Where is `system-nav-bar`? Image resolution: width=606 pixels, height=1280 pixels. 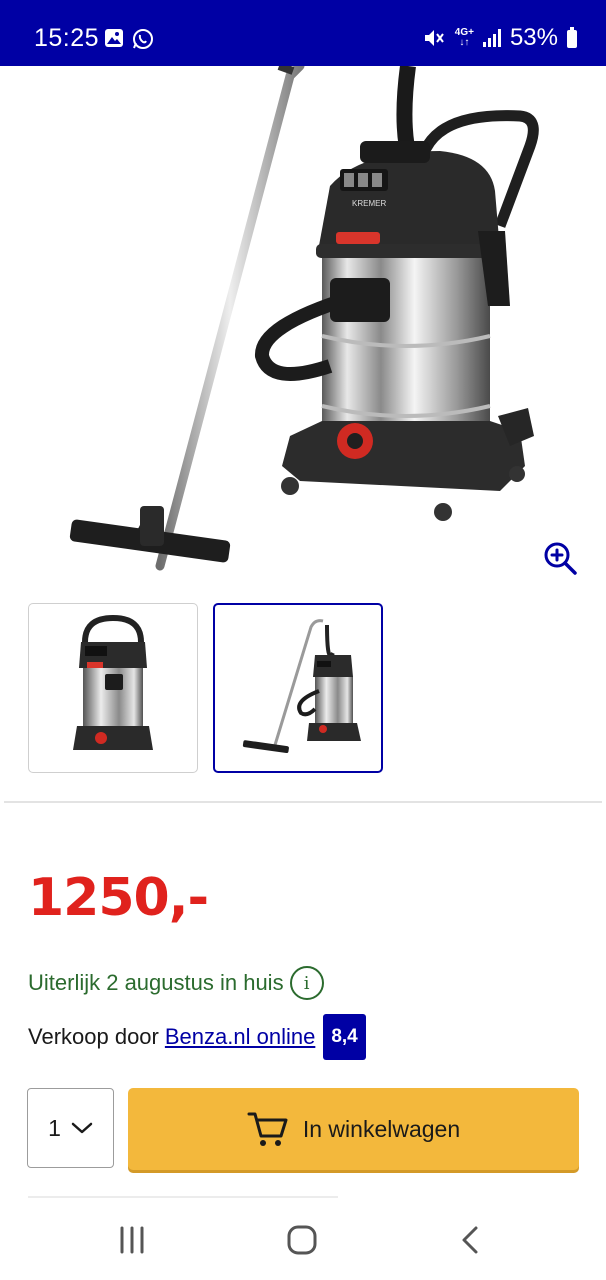
system-nav-bar is located at coordinates (303, 1240).